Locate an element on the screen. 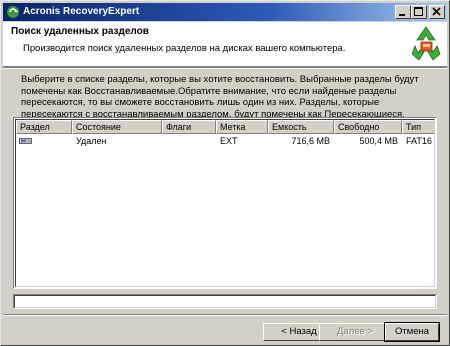  status-field is located at coordinates (225, 301).